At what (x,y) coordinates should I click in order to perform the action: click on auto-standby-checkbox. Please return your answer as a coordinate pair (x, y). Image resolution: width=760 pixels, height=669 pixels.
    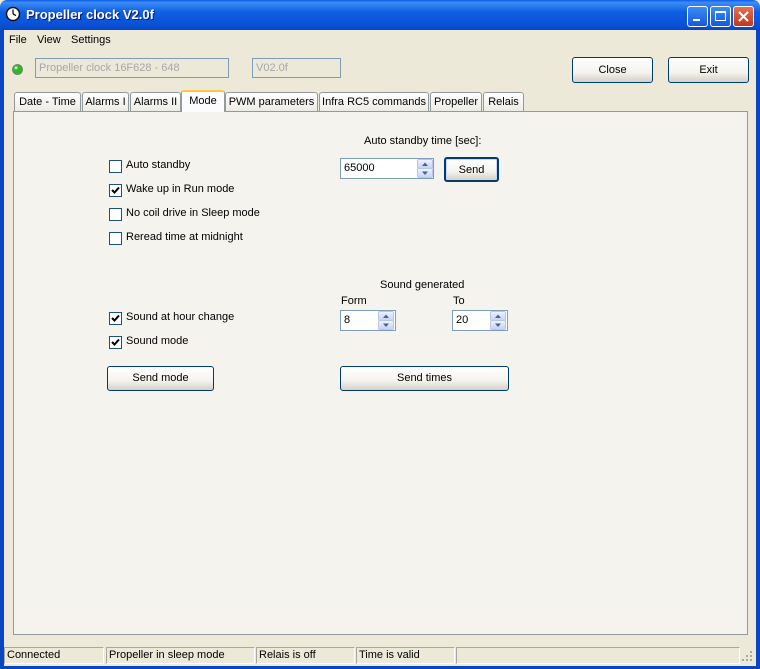
    Looking at the image, I should click on (115, 166).